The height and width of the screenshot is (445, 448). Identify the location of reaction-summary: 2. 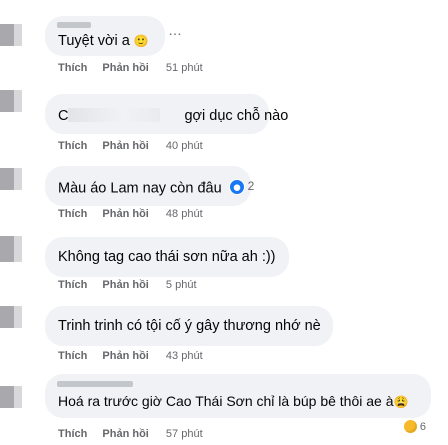
(241, 186).